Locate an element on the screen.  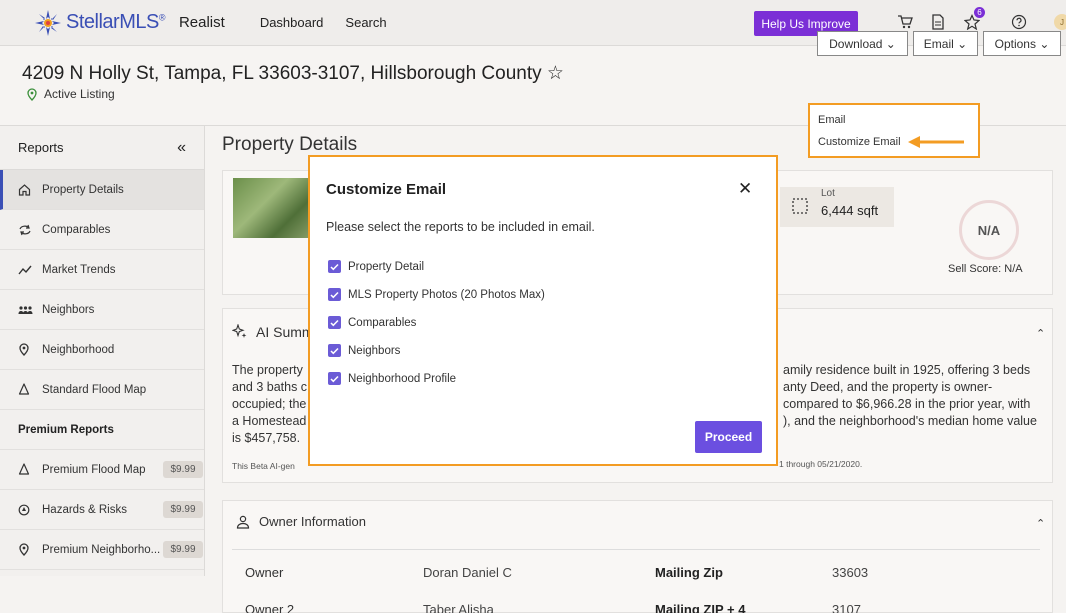
proceed-button: Proceed is located at coordinates (728, 437).